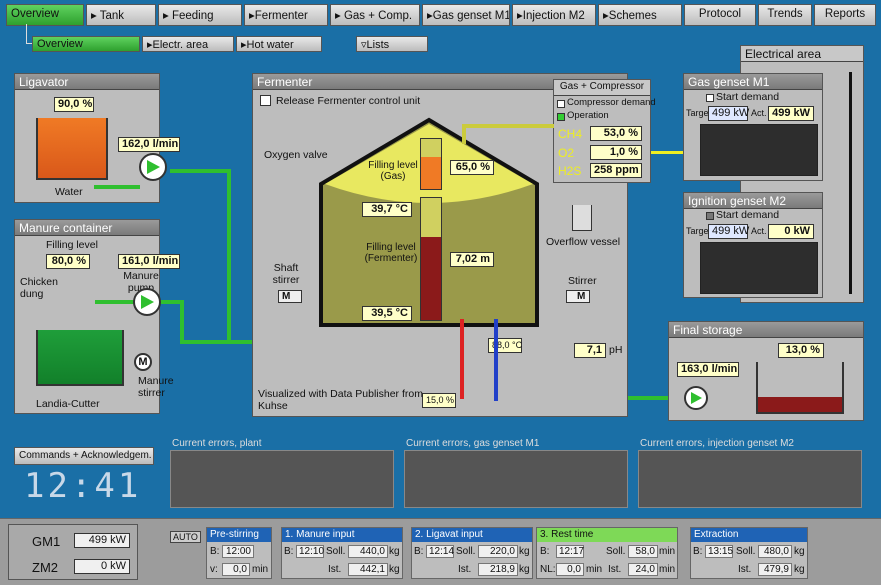 The height and width of the screenshot is (585, 881). What do you see at coordinates (431, 259) in the screenshot?
I see `fermenter-level-bar` at bounding box center [431, 259].